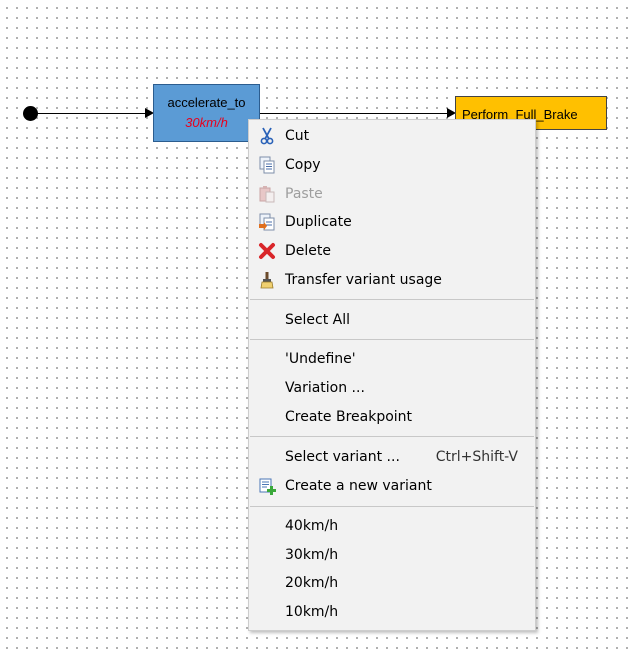 Image resolution: width=634 pixels, height=649 pixels. Describe the element at coordinates (308, 251) in the screenshot. I see `menu-item-label: Delete` at that location.